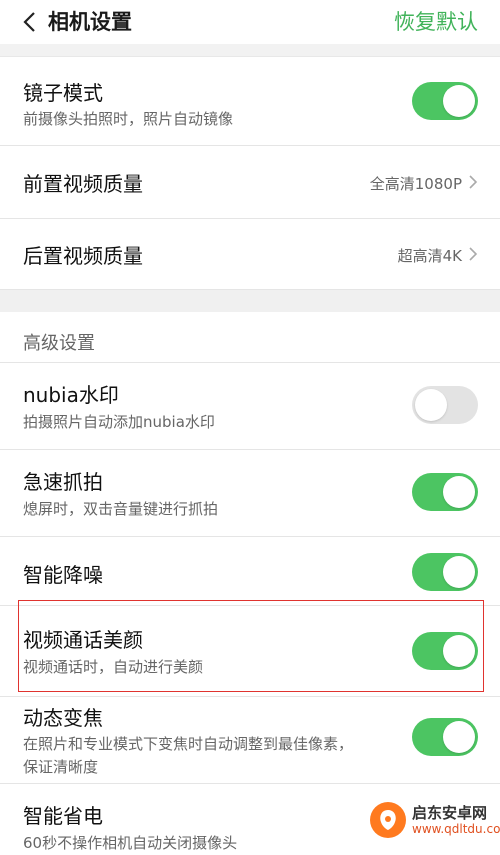  Describe the element at coordinates (71, 395) in the screenshot. I see `nubia-watermark-title: nubia水印` at that location.